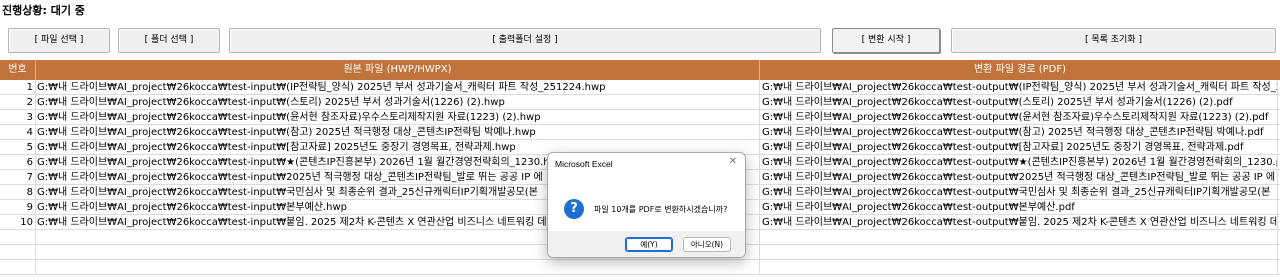  What do you see at coordinates (18, 70) in the screenshot?
I see `header-number: 번호` at bounding box center [18, 70].